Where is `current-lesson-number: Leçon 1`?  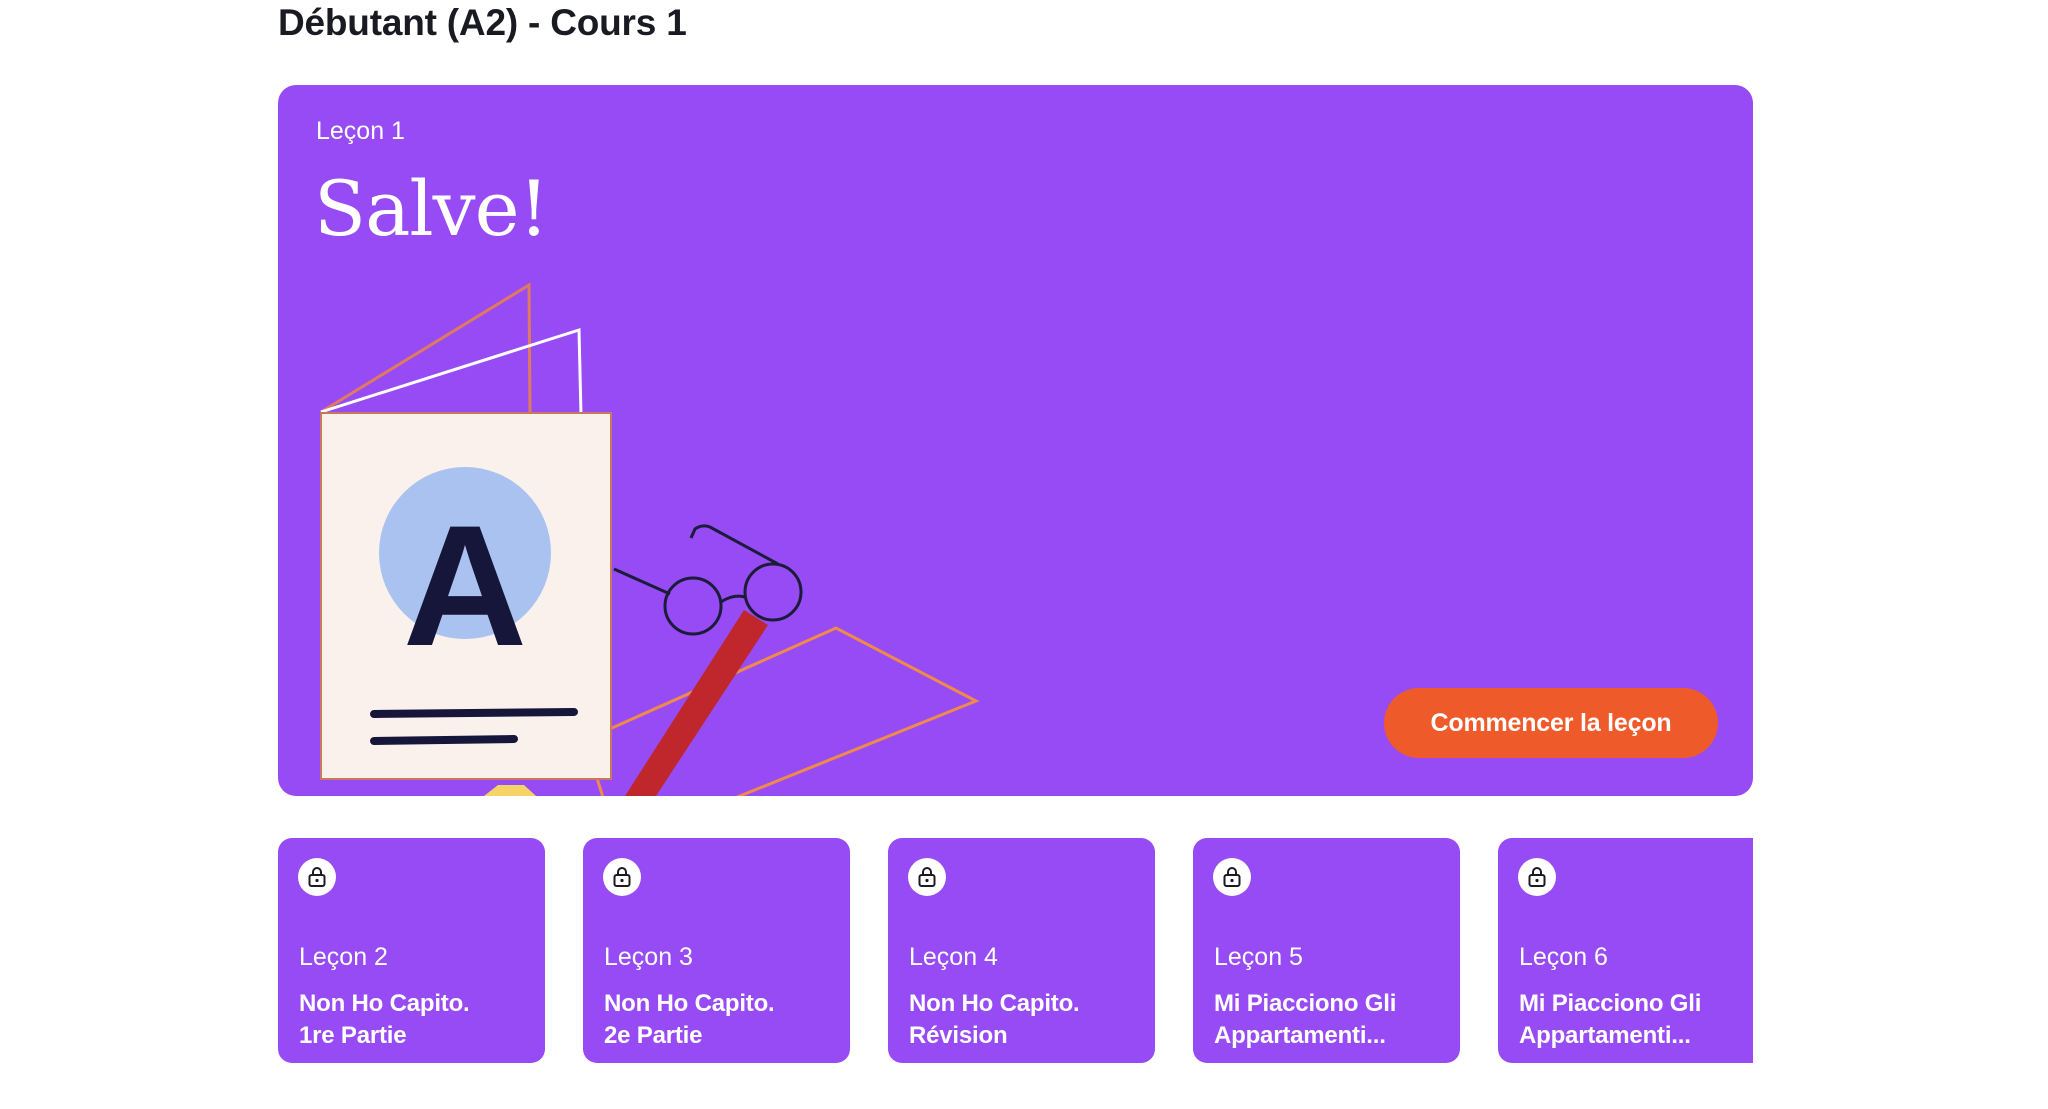 current-lesson-number: Leçon 1 is located at coordinates (360, 131).